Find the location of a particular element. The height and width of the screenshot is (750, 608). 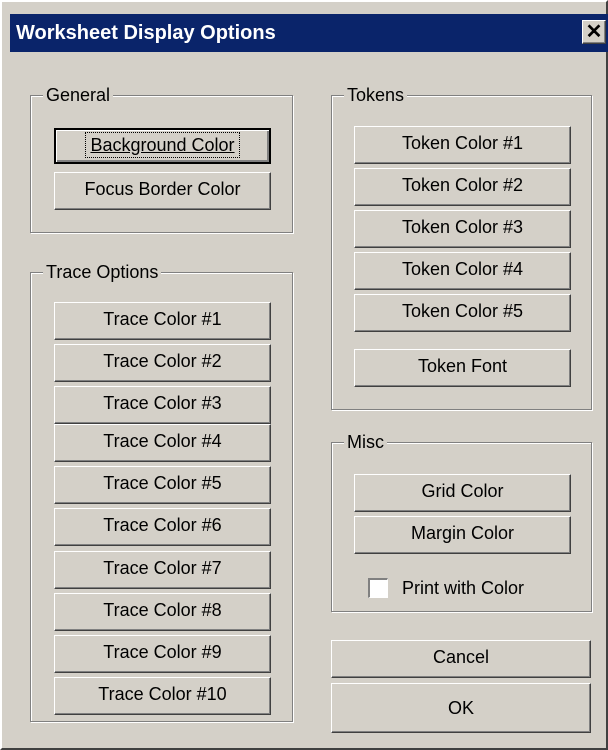

token-color-3-button: Token Color #3 is located at coordinates (462, 229).